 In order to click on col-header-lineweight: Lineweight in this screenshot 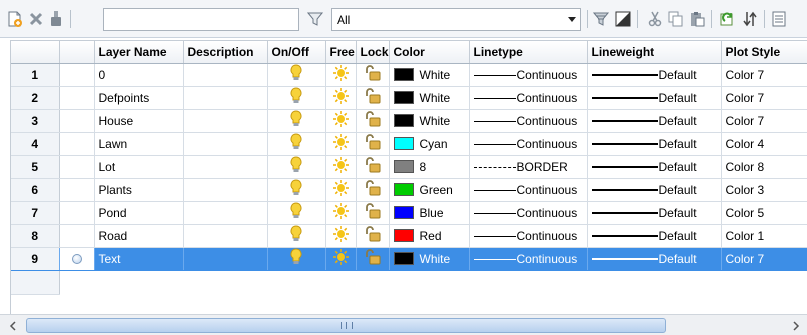, I will do `click(654, 52)`.